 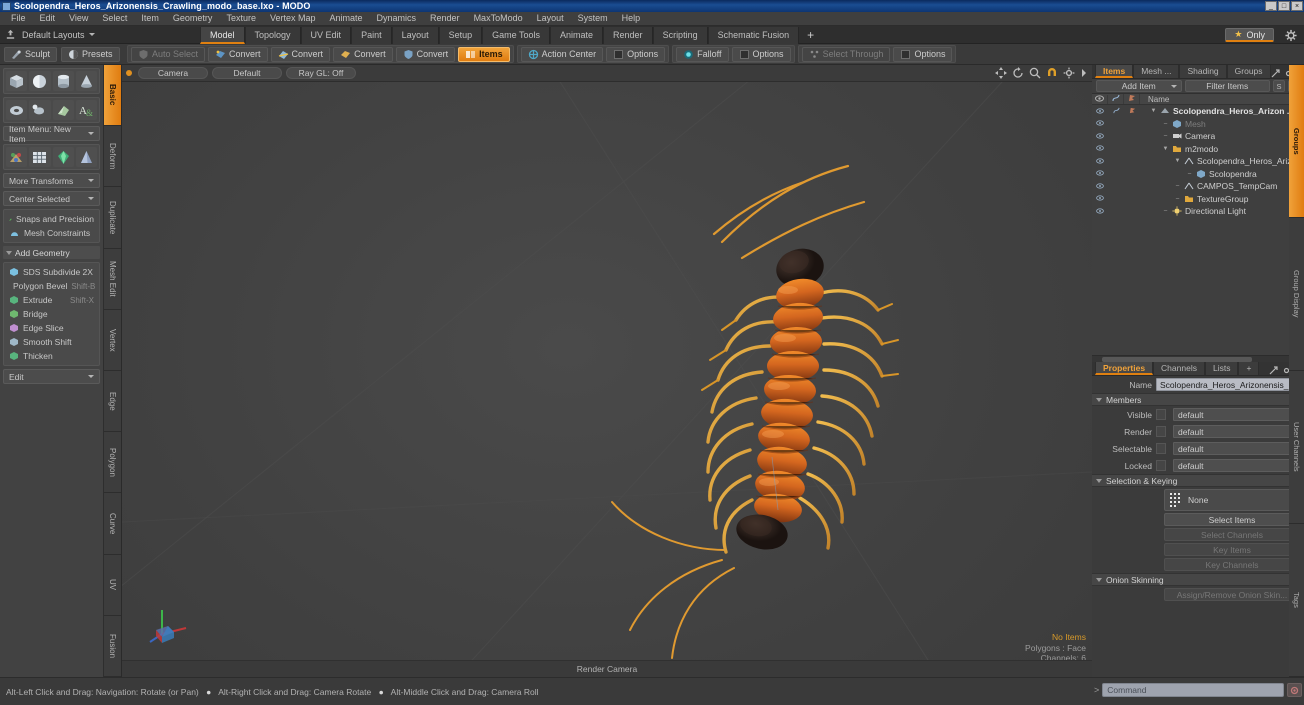 What do you see at coordinates (51, 272) in the screenshot?
I see `geometry-tool-sds-subdivide-2x: SDS Subdivide 2X` at bounding box center [51, 272].